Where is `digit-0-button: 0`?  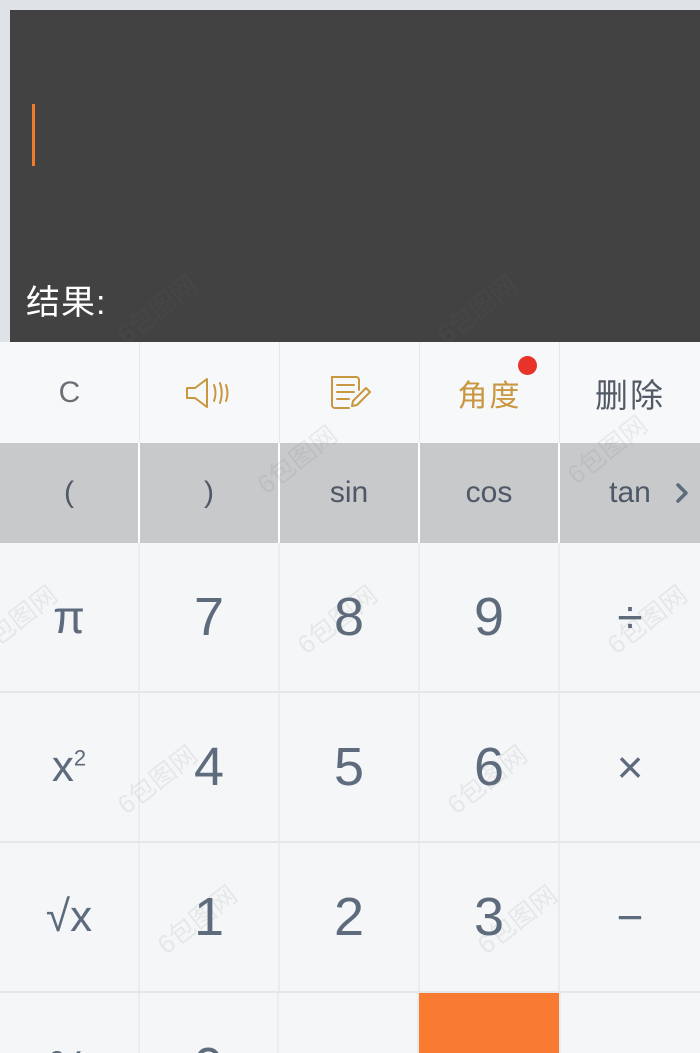
digit-0-button: 0 is located at coordinates (209, 1023).